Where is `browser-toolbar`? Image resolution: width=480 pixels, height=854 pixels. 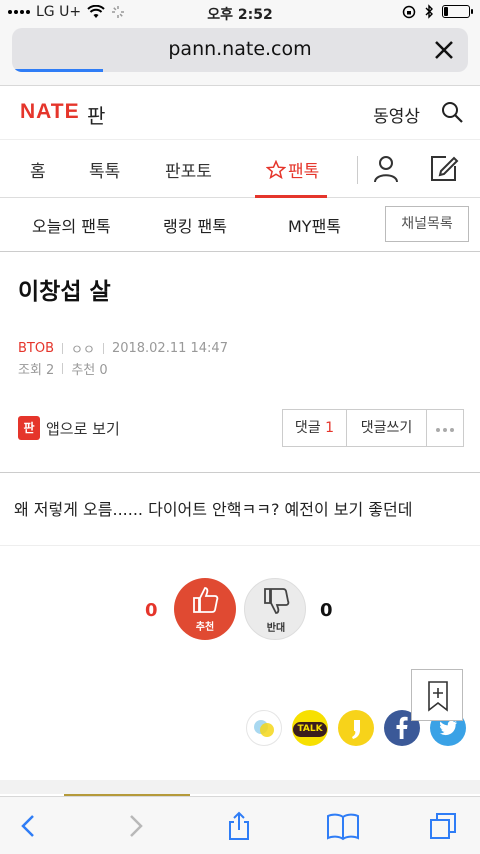
browser-toolbar is located at coordinates (240, 825).